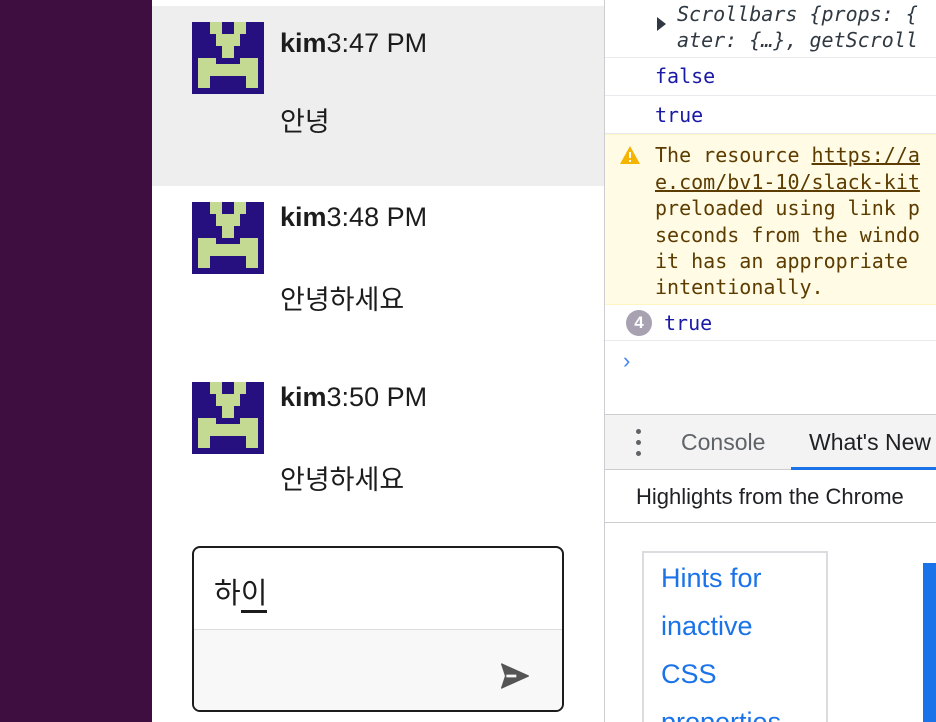  I want to click on console-object-preview: Scrollbars {props: {, so click(797, 14).